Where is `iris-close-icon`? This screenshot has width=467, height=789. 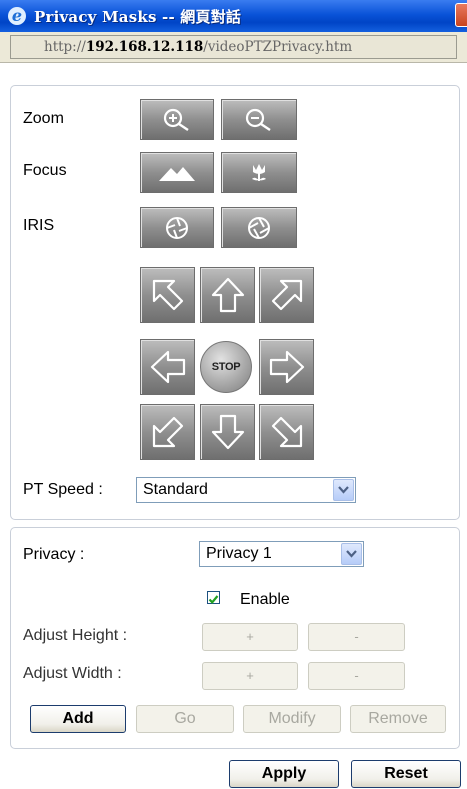 iris-close-icon is located at coordinates (177, 227).